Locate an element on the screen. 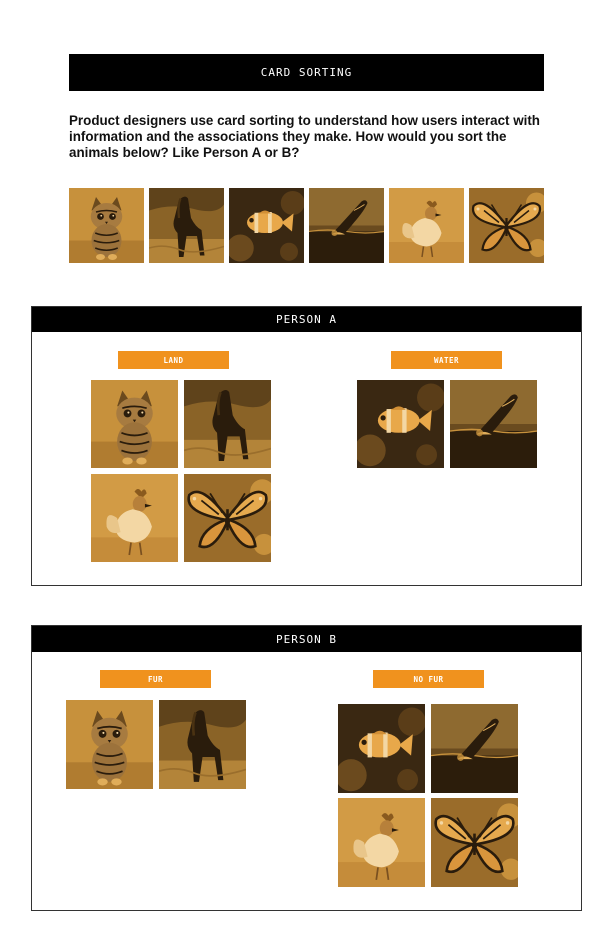 This screenshot has height=942, width=614. person-b-header: PERSON B is located at coordinates (306, 639).